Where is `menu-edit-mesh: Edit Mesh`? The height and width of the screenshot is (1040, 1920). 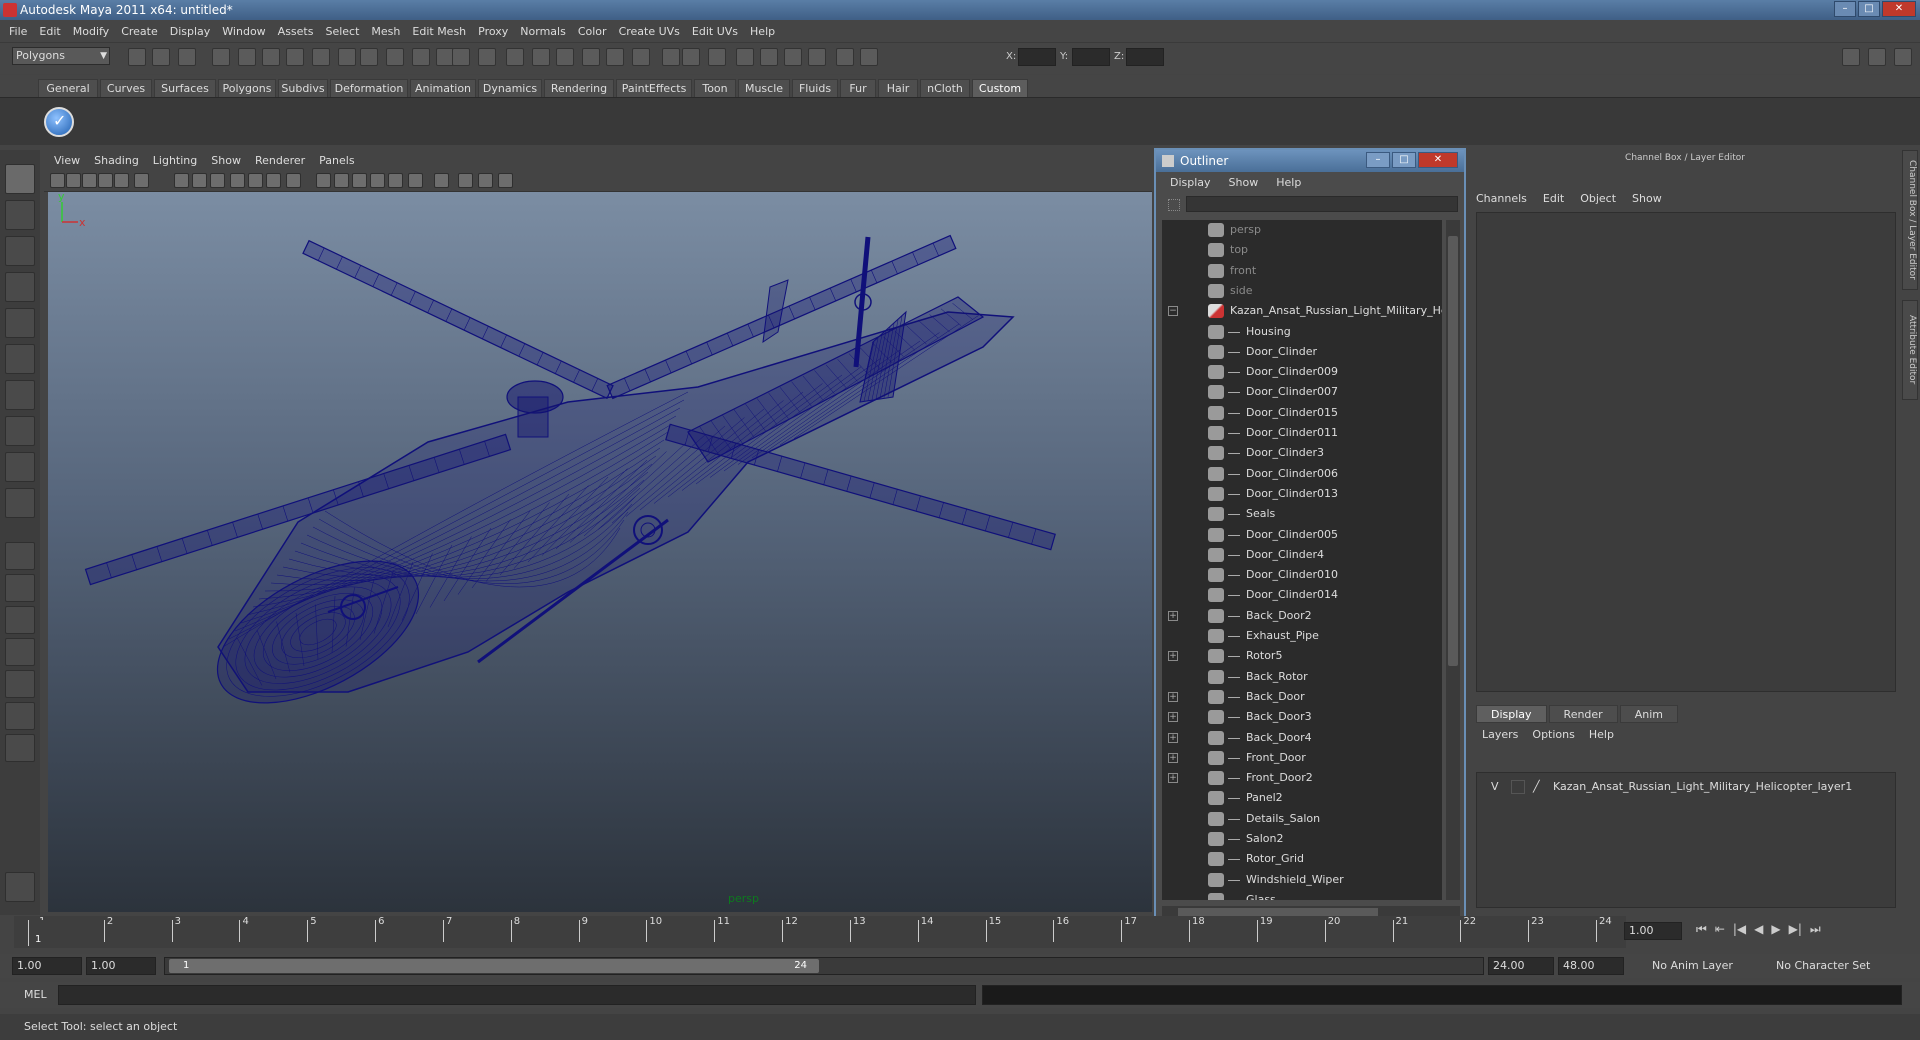 menu-edit-mesh: Edit Mesh is located at coordinates (442, 31).